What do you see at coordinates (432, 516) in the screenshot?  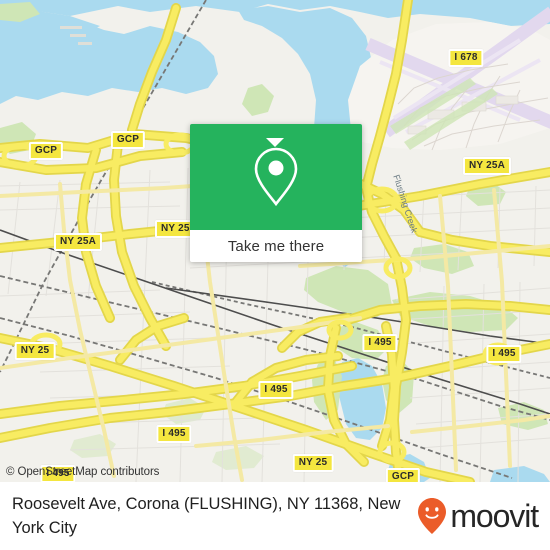 I see `moovit-pin-logo-icon` at bounding box center [432, 516].